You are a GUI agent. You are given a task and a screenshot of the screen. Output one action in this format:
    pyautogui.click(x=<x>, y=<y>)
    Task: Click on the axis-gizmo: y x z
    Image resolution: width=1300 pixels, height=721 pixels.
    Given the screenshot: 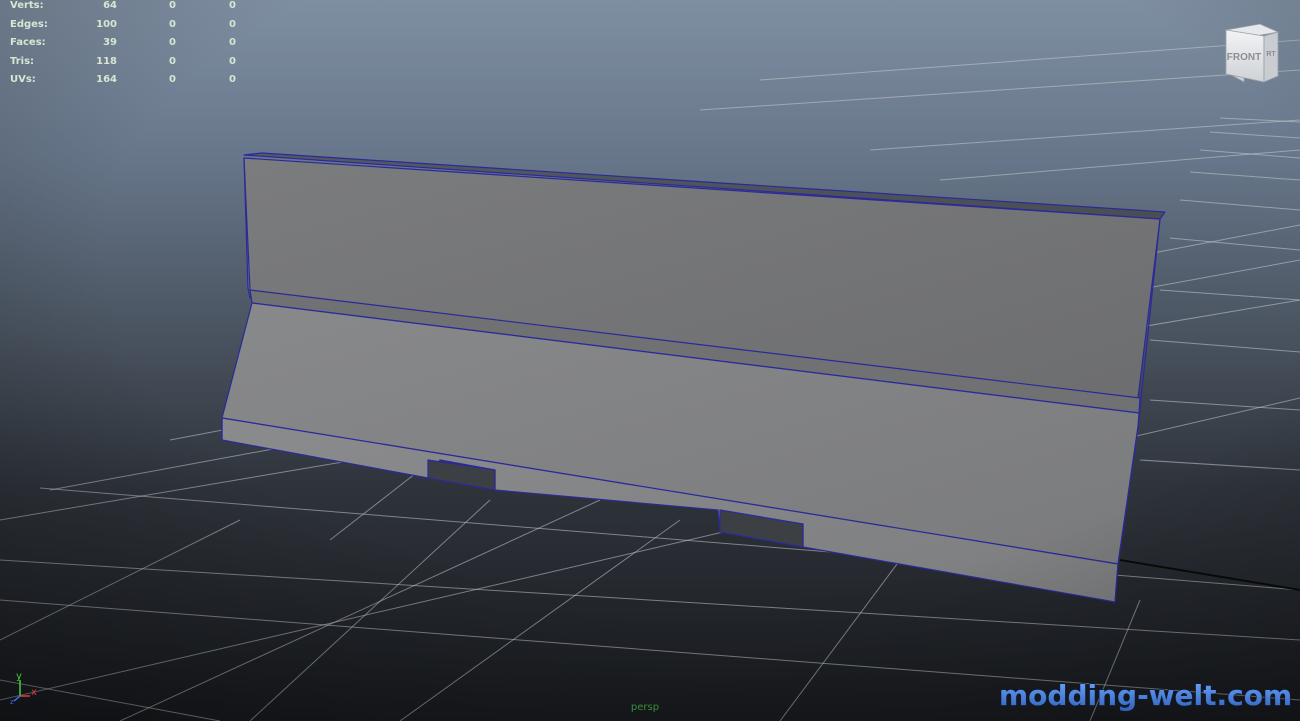 What is the action you would take?
    pyautogui.click(x=23, y=687)
    